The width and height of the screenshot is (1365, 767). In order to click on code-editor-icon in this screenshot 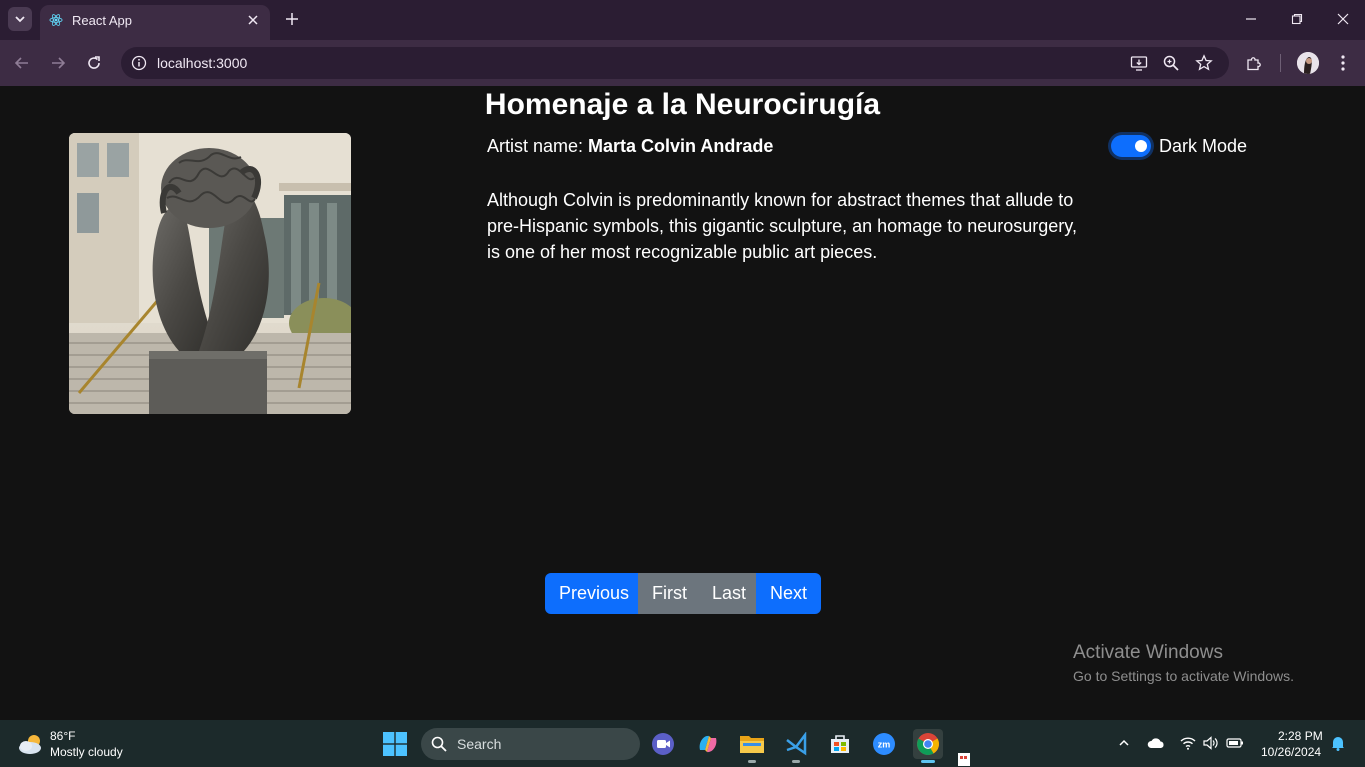, I will do `click(796, 744)`.